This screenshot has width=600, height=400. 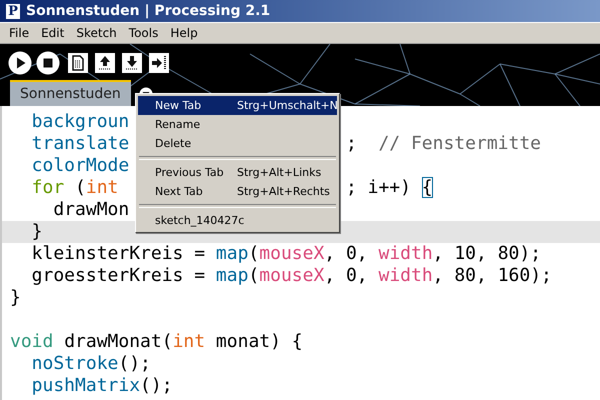 I want to click on menu-item: Next Tab Strg+Alt+Rechts, so click(x=237, y=191).